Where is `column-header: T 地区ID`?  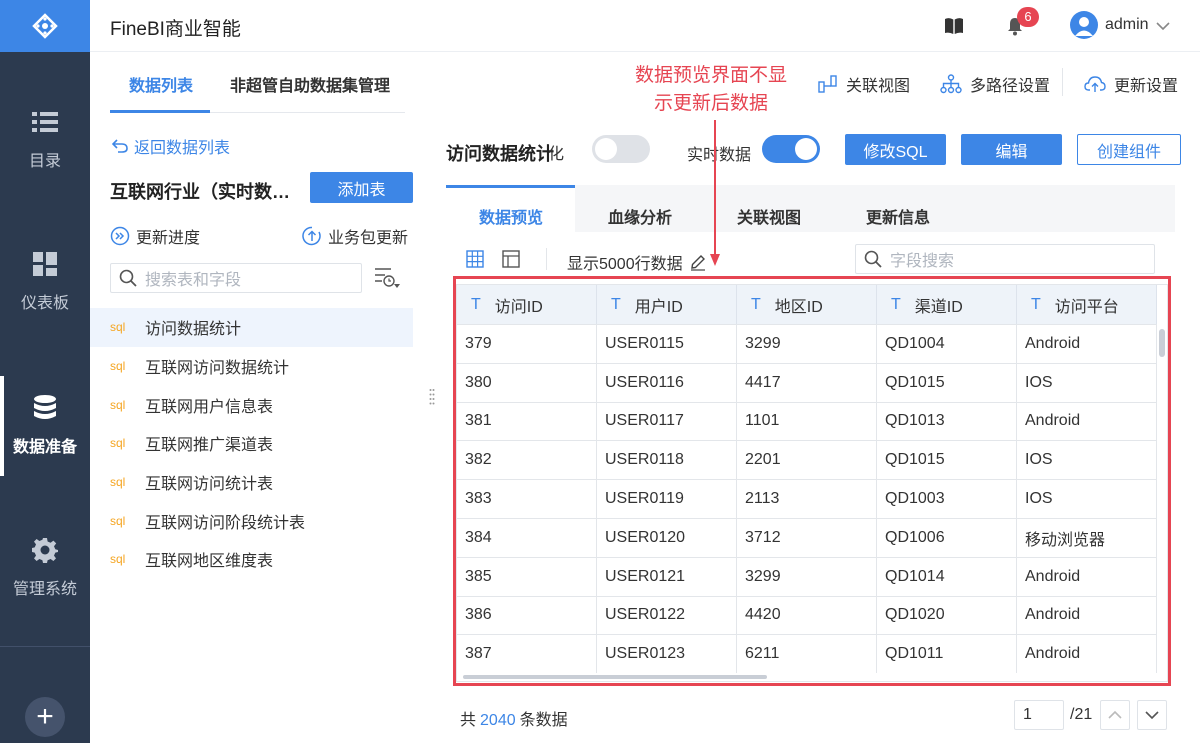 column-header: T 地区ID is located at coordinates (807, 304).